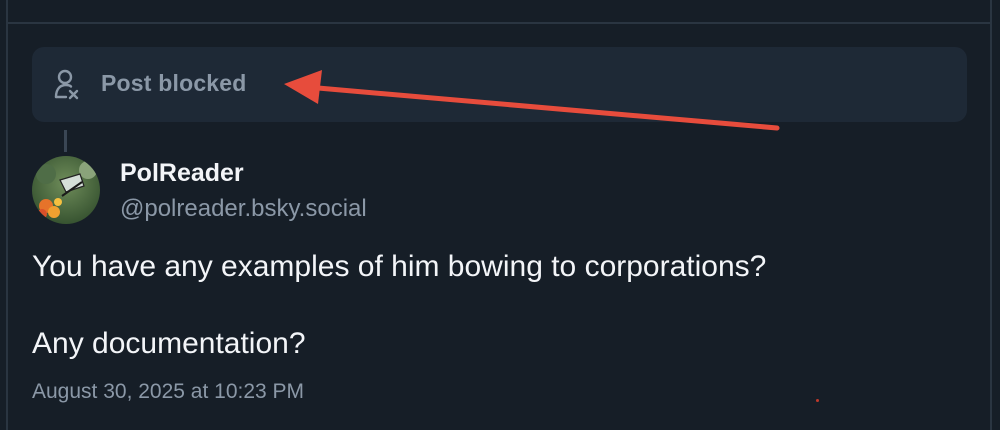 This screenshot has height=430, width=1000. What do you see at coordinates (817, 400) in the screenshot?
I see `stray-mark` at bounding box center [817, 400].